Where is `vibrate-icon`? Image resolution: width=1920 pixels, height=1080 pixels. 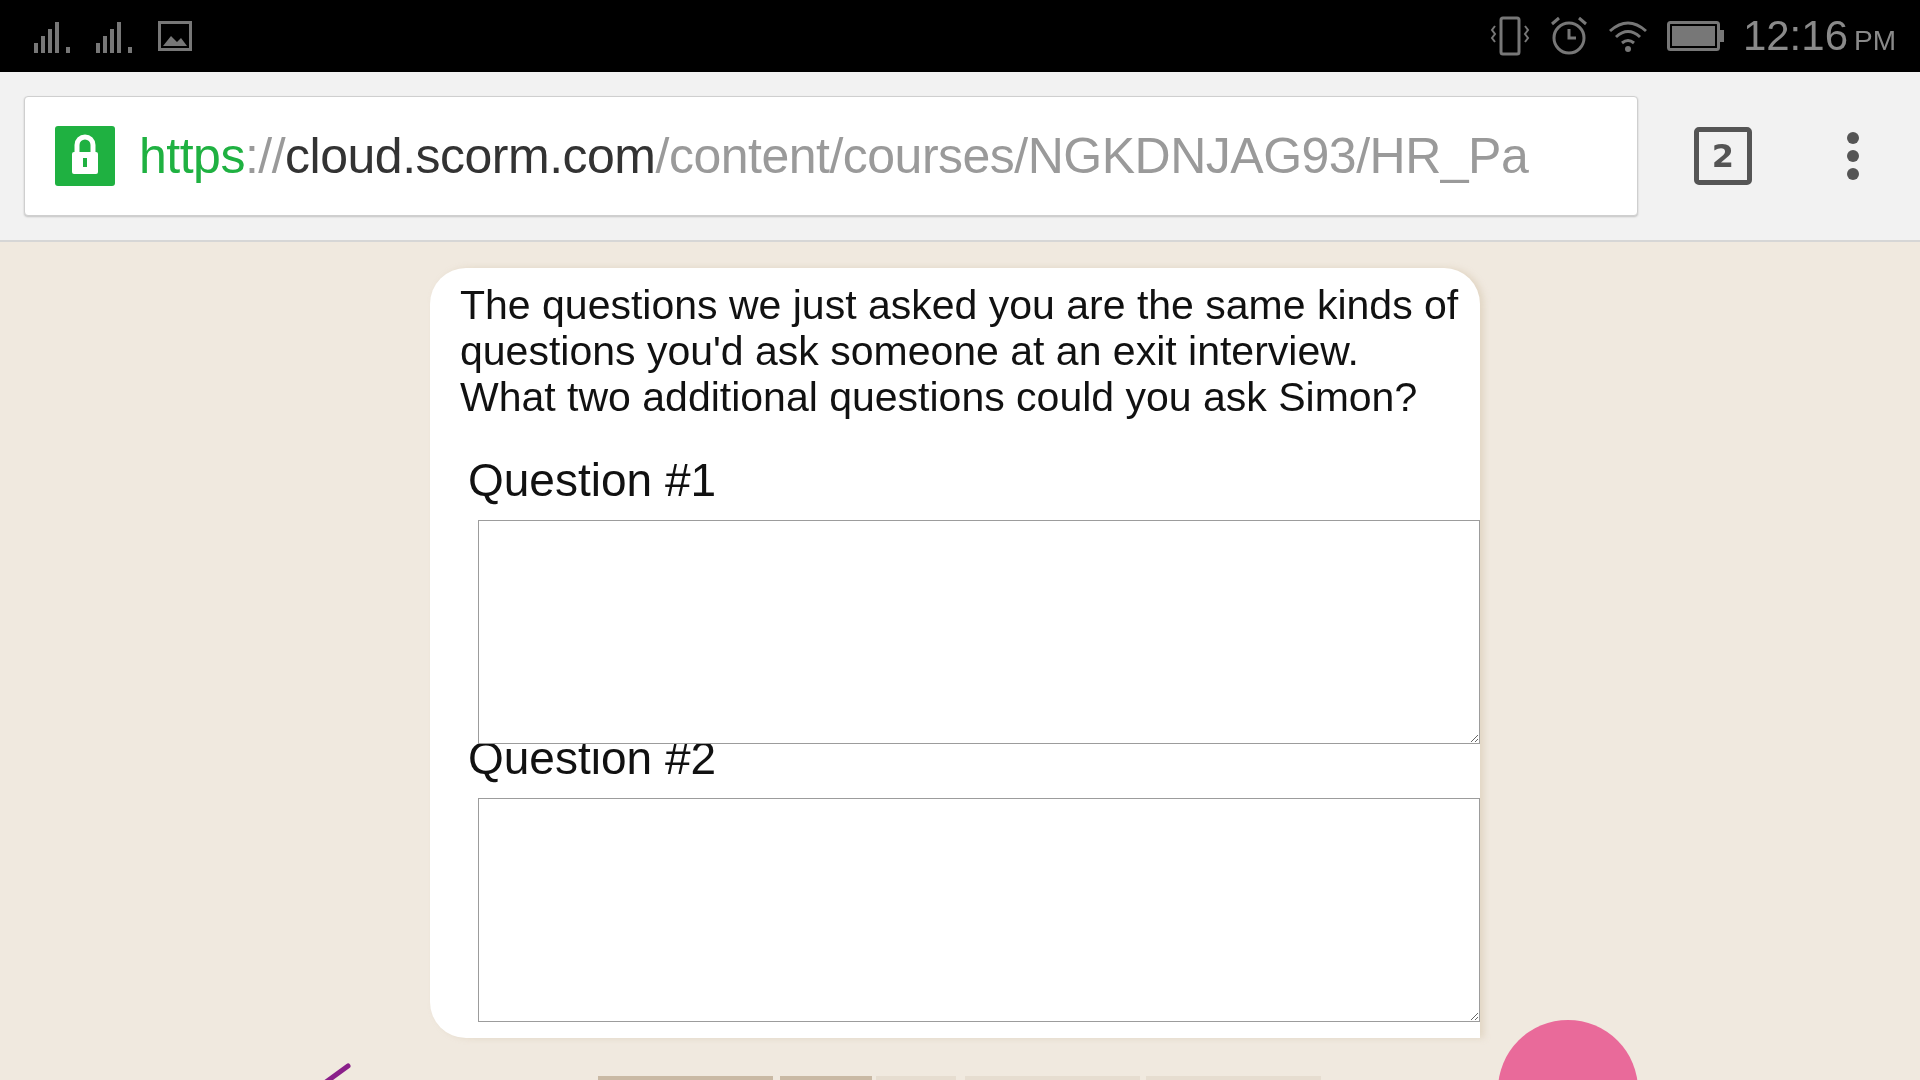 vibrate-icon is located at coordinates (1509, 36).